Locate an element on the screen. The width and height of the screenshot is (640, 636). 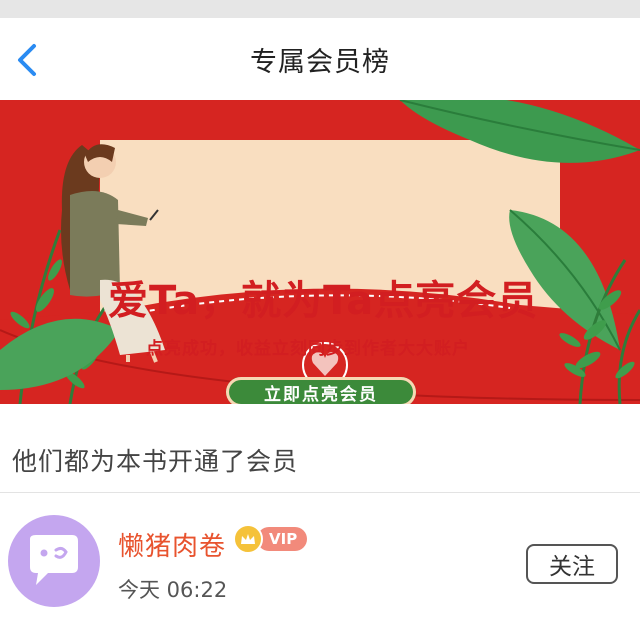
follow-button: 关注 is located at coordinates (572, 564).